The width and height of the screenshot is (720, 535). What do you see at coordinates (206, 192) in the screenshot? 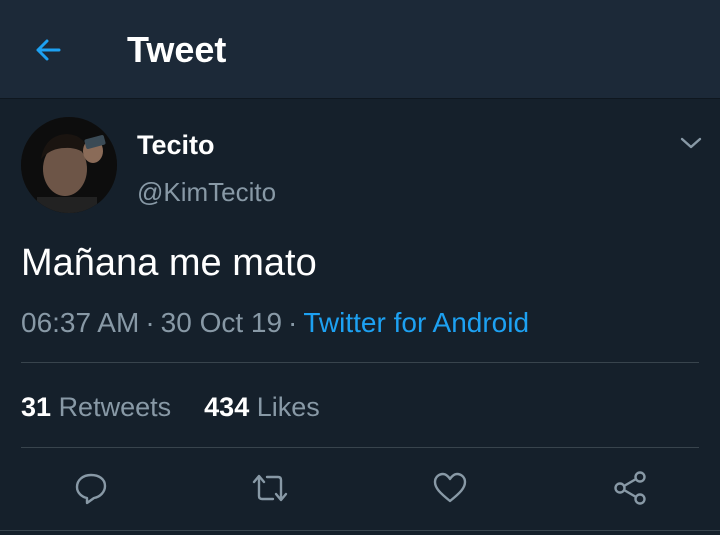
I see `author-handle: @KimTecito` at bounding box center [206, 192].